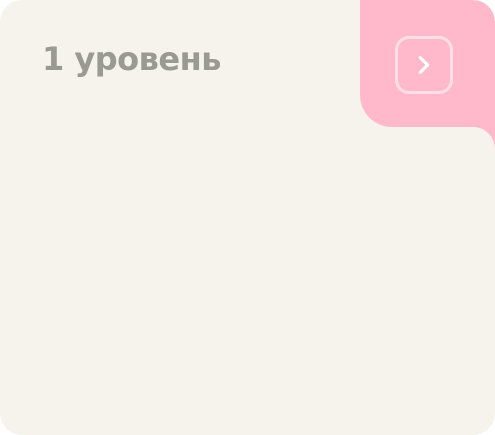 This screenshot has height=435, width=495. I want to click on level-title: 1 уровень, so click(131, 59).